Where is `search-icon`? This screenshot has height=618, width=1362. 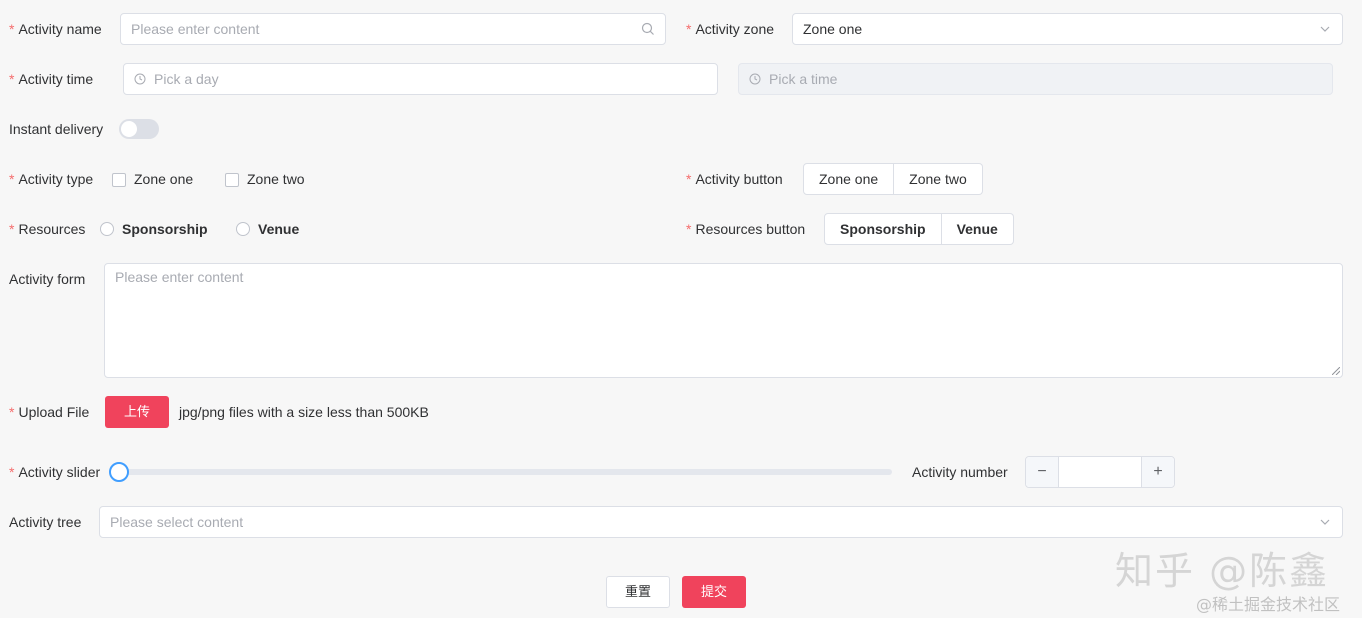
search-icon is located at coordinates (647, 28).